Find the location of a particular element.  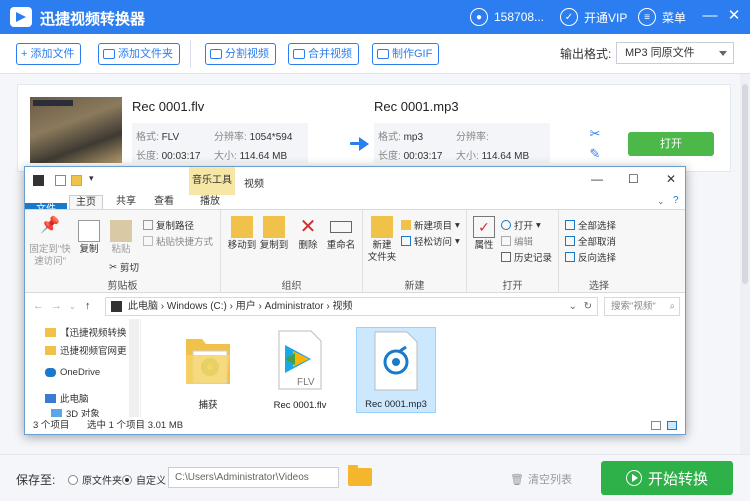

minimize-button: — is located at coordinates (710, 16).